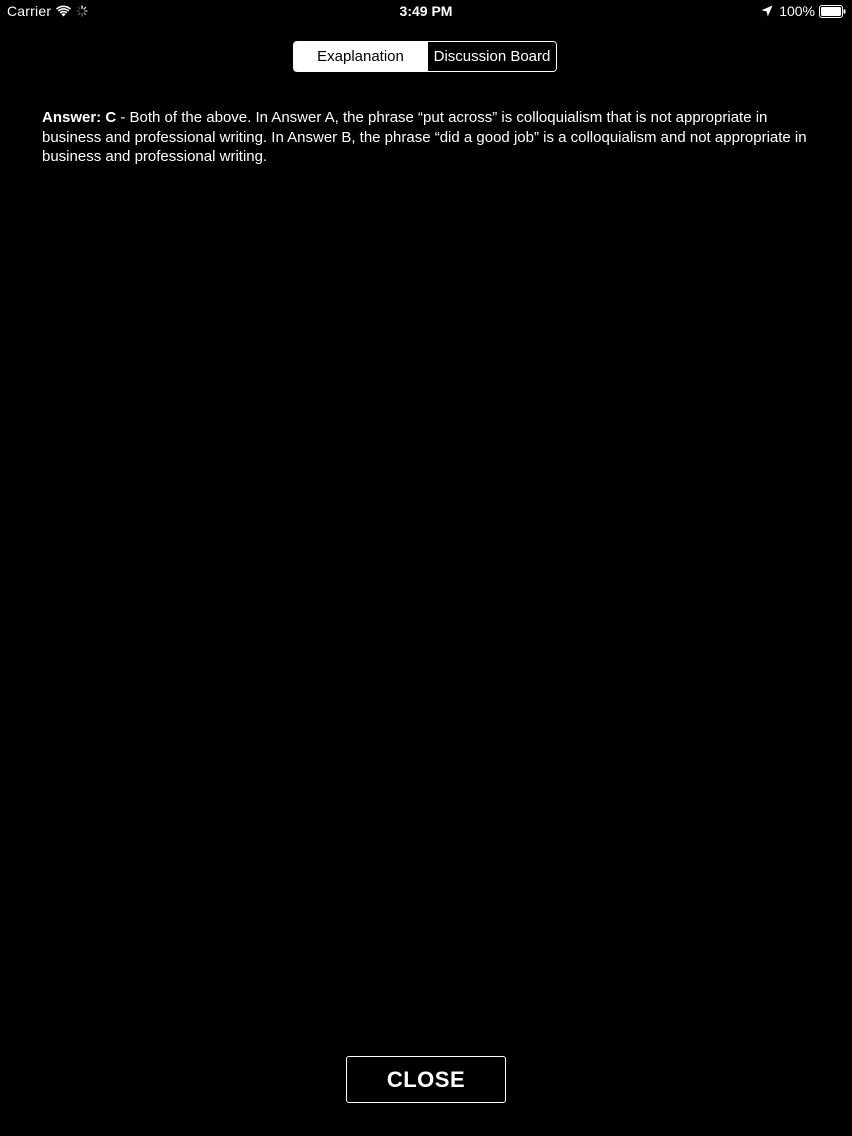 The width and height of the screenshot is (852, 1136). Describe the element at coordinates (767, 11) in the screenshot. I see `location-arrow-icon` at that location.